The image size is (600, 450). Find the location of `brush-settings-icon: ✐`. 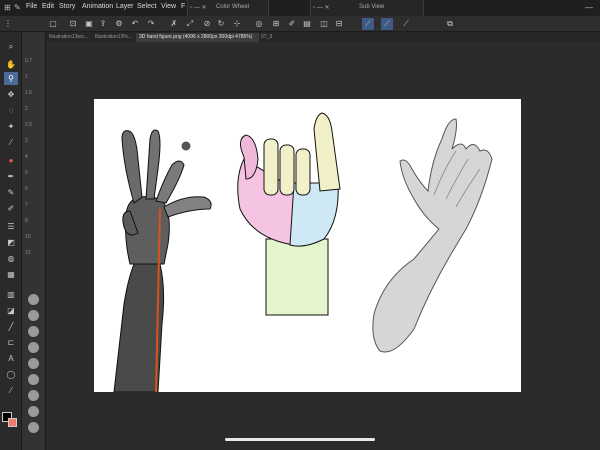

brush-settings-icon: ✐ is located at coordinates (292, 24).